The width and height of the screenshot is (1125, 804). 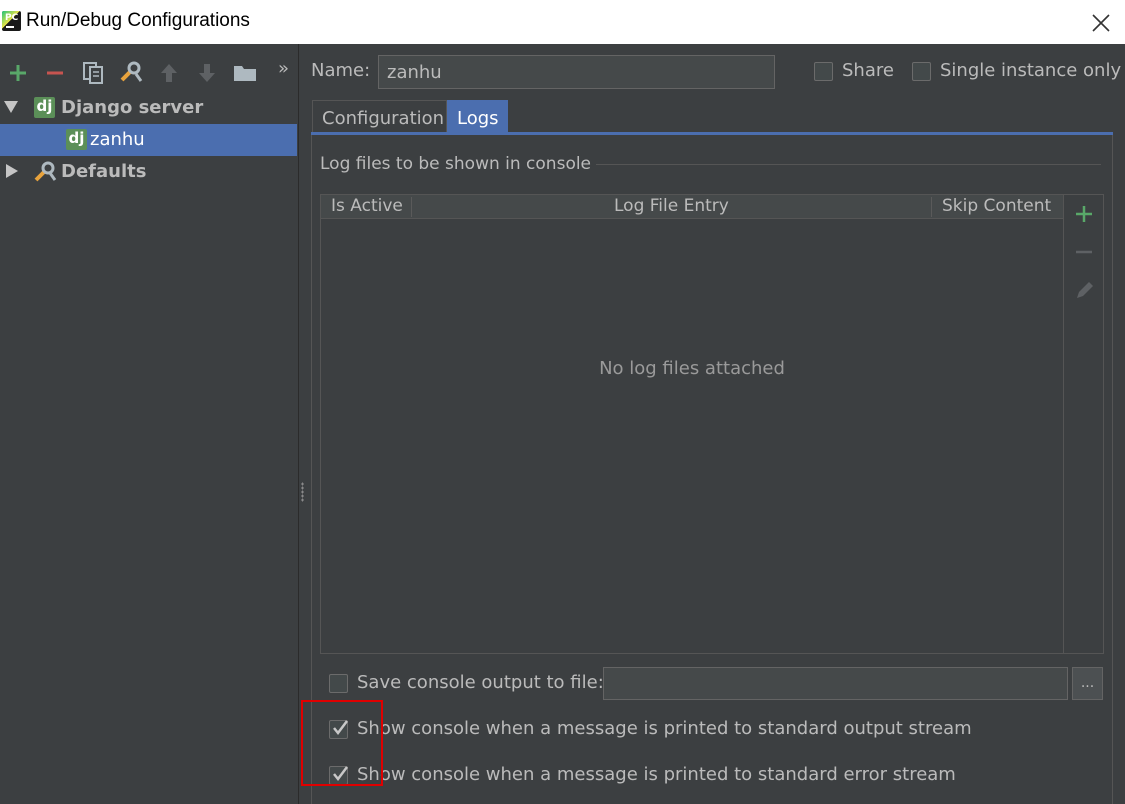 I want to click on share-label: Share, so click(x=868, y=70).